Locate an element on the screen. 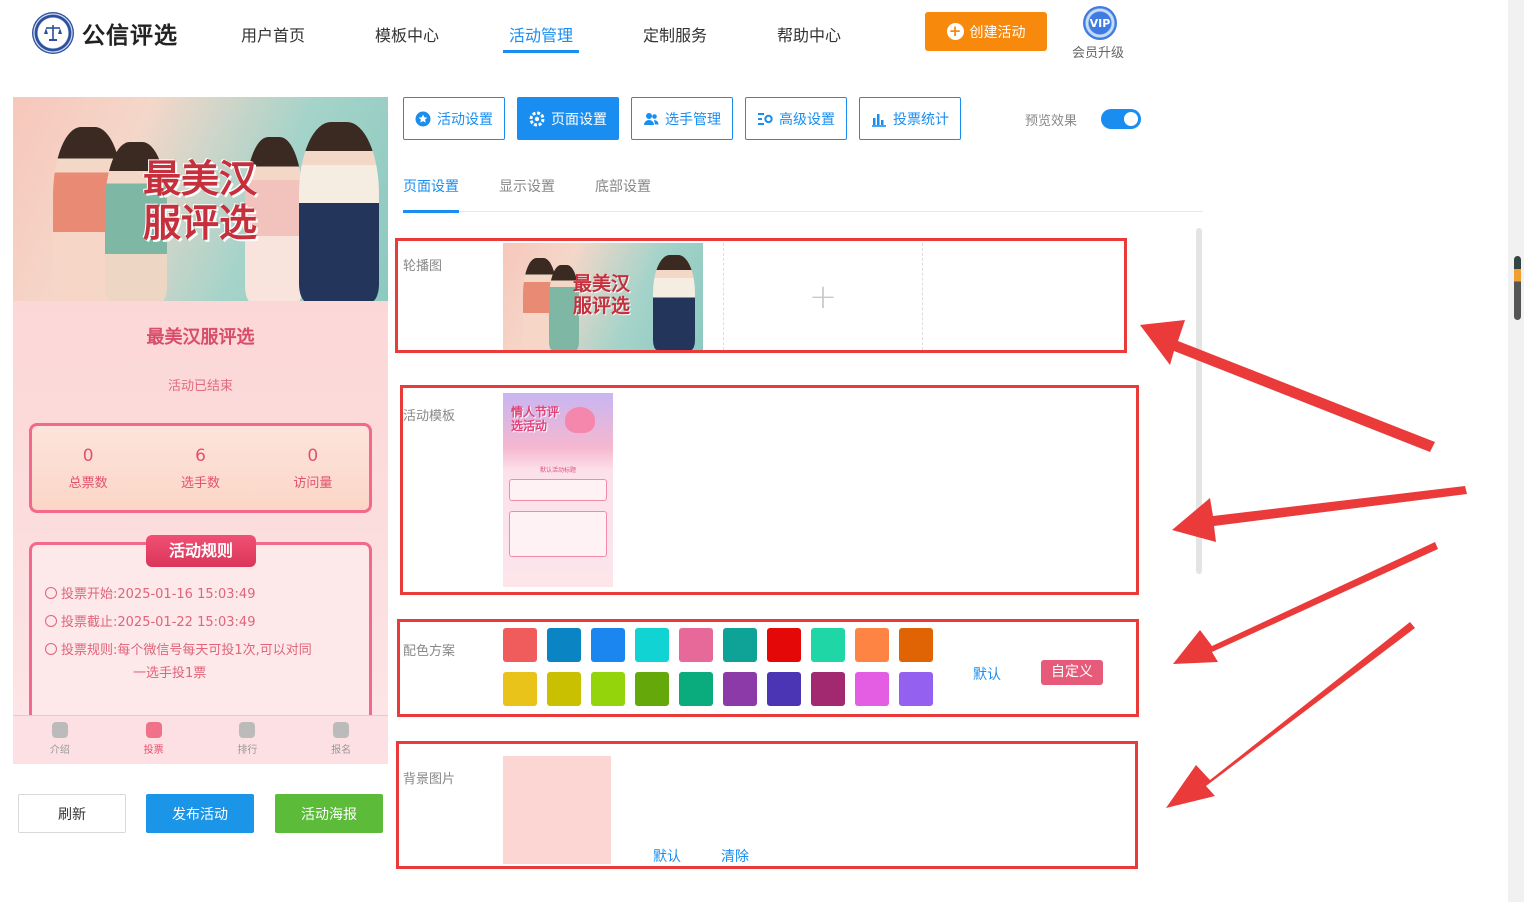 Image resolution: width=1524 pixels, height=902 pixels. subtab-footer-settings: 底部设置 is located at coordinates (623, 186).